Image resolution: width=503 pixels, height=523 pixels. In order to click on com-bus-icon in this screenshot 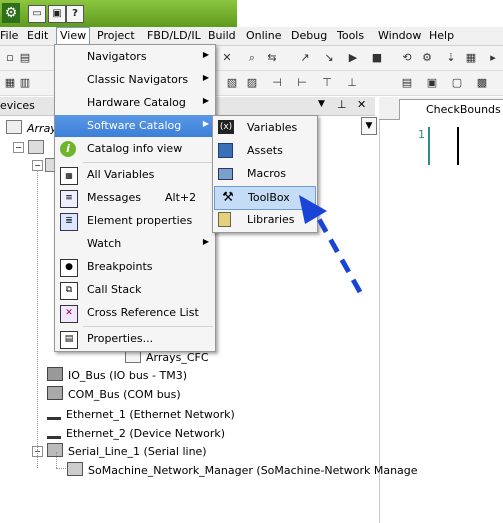, I will do `click(55, 393)`.